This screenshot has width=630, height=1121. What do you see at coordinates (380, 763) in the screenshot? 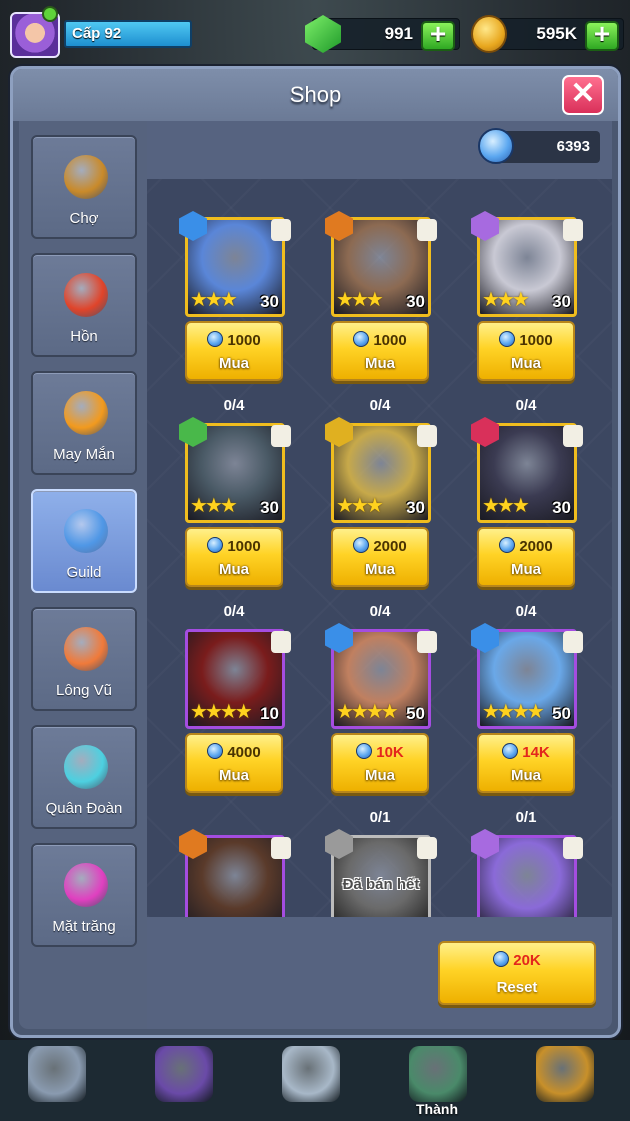
I see `buy-button: 10K Mua` at bounding box center [380, 763].